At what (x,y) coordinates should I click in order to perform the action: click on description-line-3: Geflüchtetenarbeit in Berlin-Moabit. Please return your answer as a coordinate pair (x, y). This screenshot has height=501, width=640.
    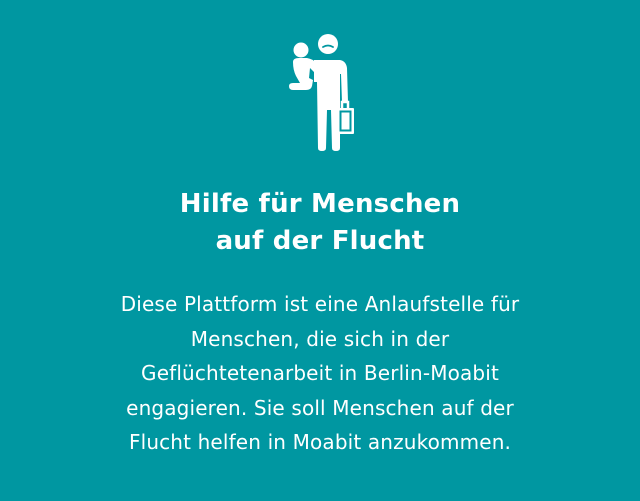
    Looking at the image, I should click on (320, 373).